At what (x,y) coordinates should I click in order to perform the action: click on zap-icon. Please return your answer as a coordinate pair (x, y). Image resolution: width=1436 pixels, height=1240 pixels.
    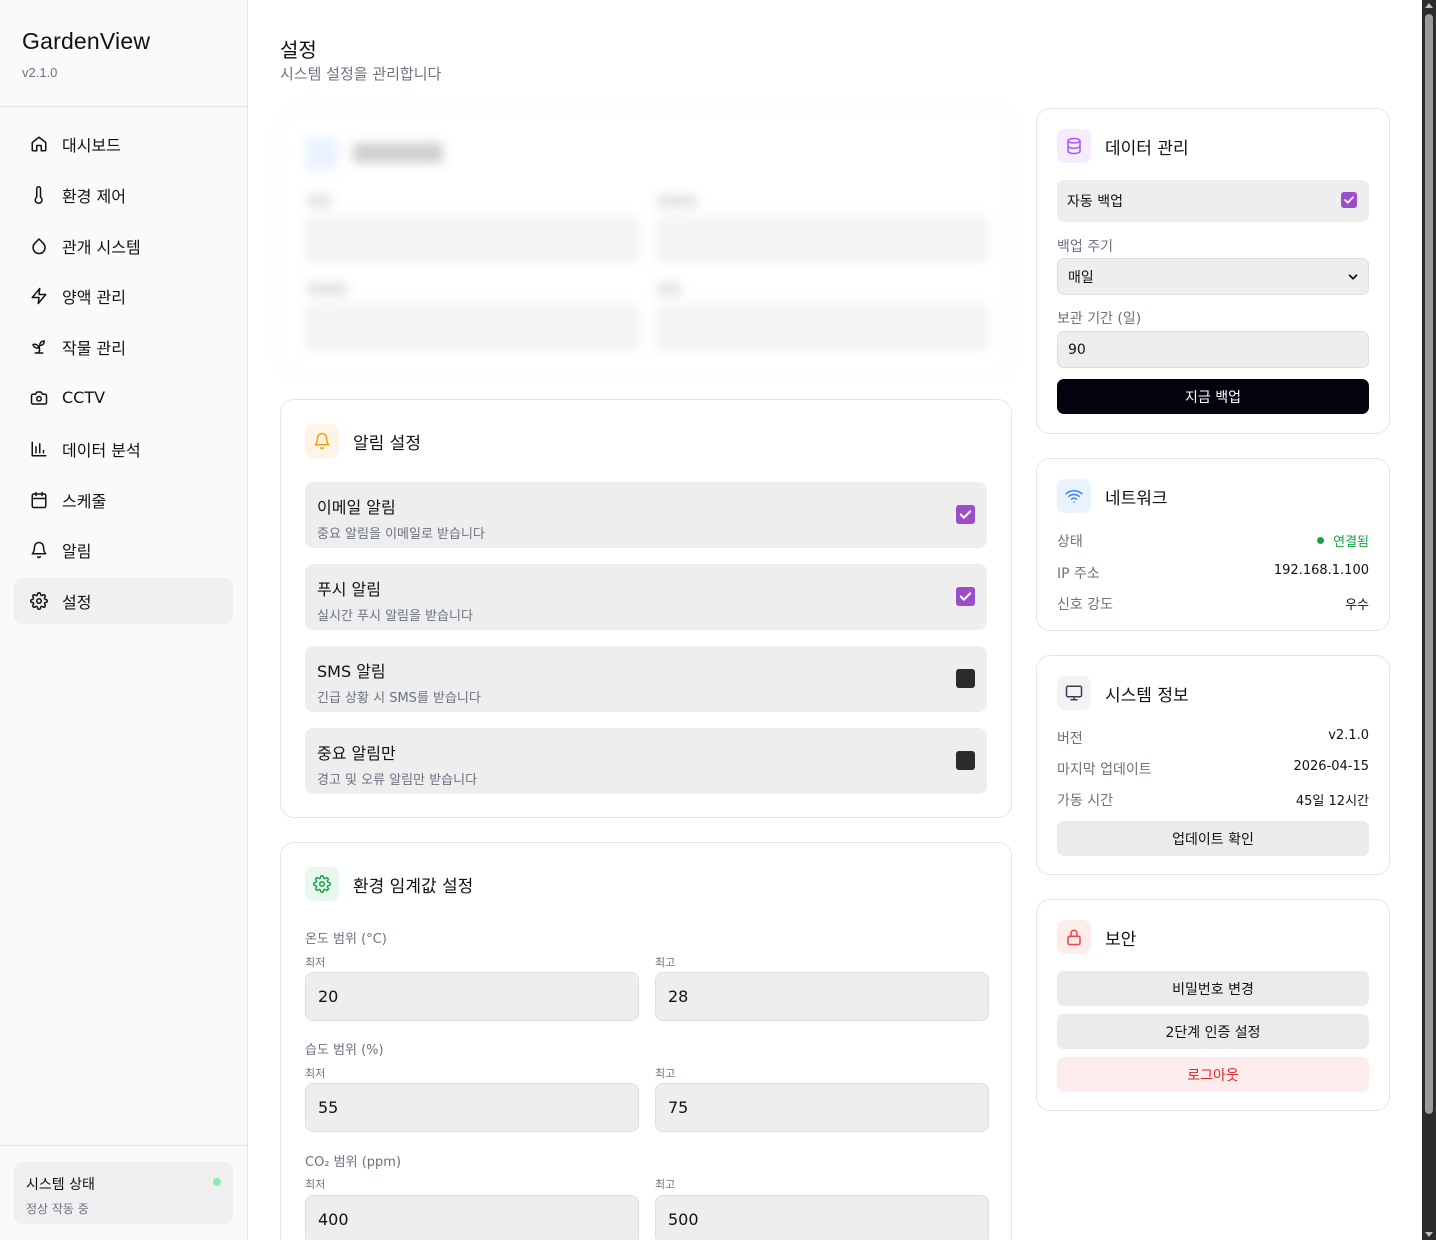
    Looking at the image, I should click on (39, 296).